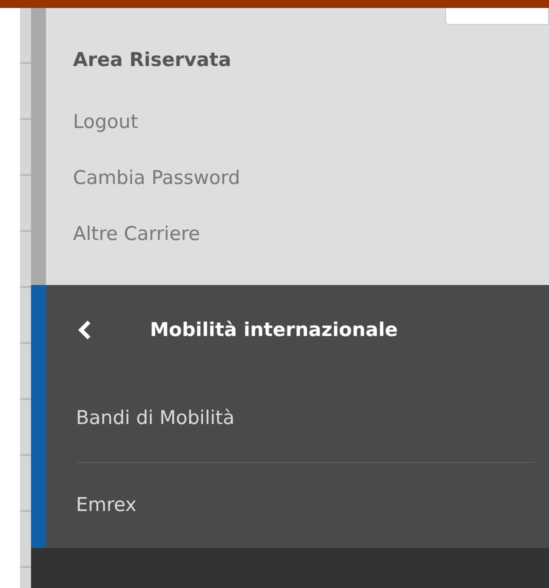  Describe the element at coordinates (136, 234) in the screenshot. I see `menu-link: Altre Carriere` at that location.